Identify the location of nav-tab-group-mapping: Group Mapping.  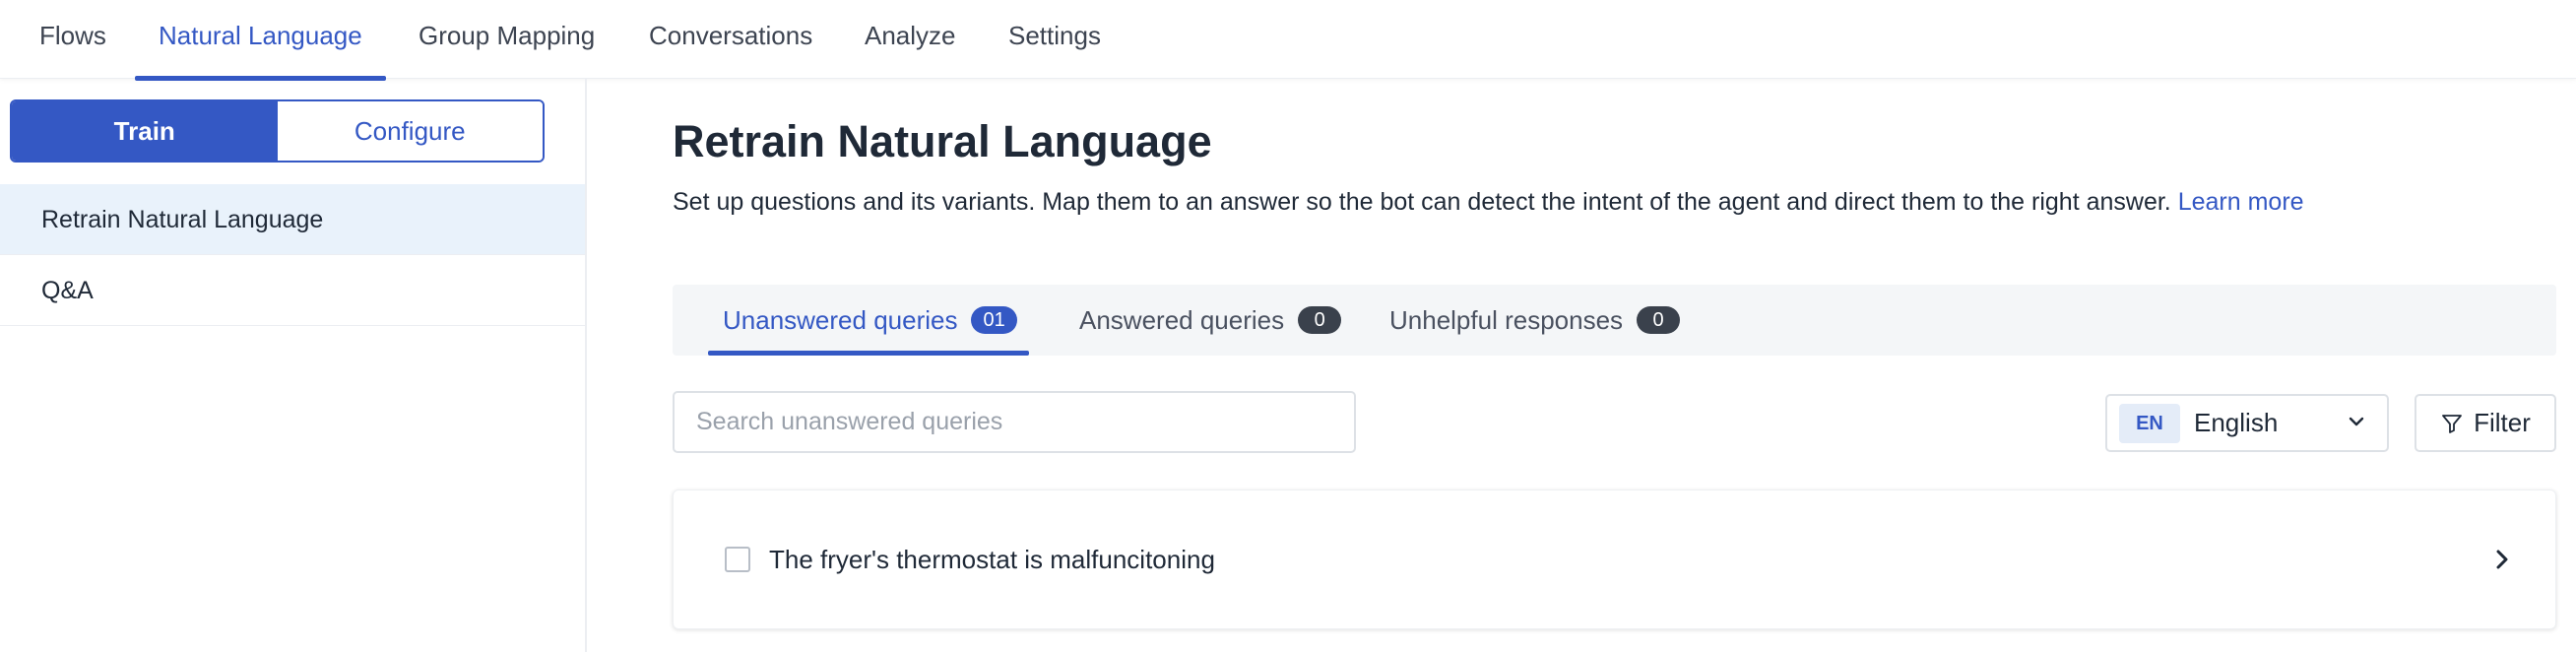
(507, 39).